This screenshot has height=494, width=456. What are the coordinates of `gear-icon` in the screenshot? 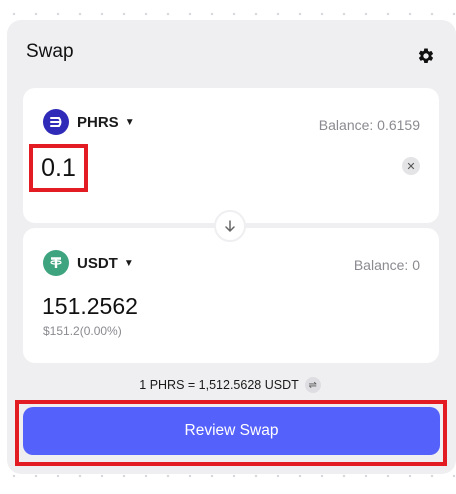 It's located at (426, 56).